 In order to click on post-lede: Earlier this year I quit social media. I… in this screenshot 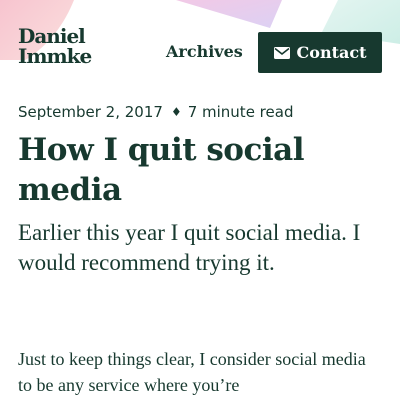, I will do `click(189, 247)`.